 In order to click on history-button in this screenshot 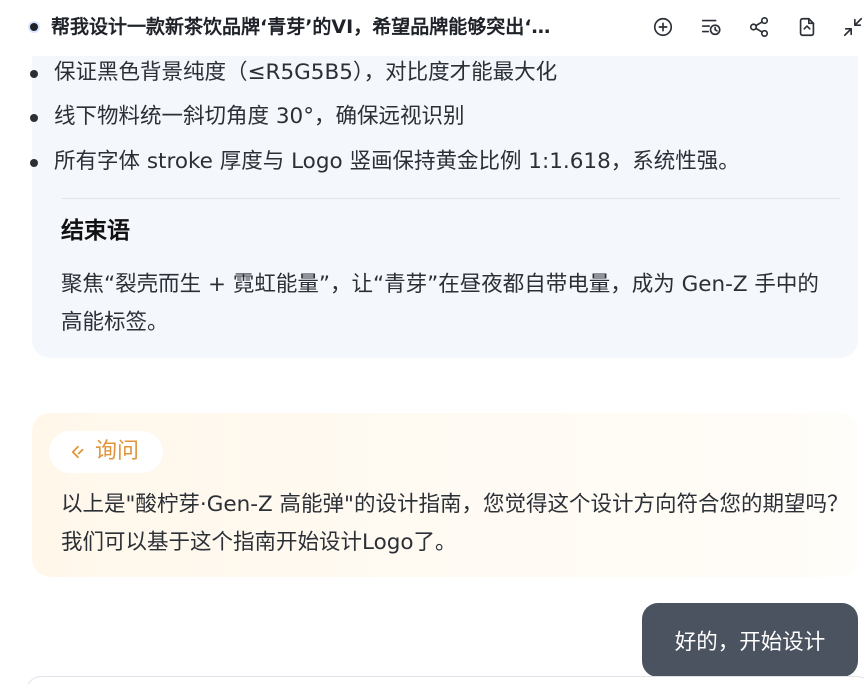, I will do `click(711, 27)`.